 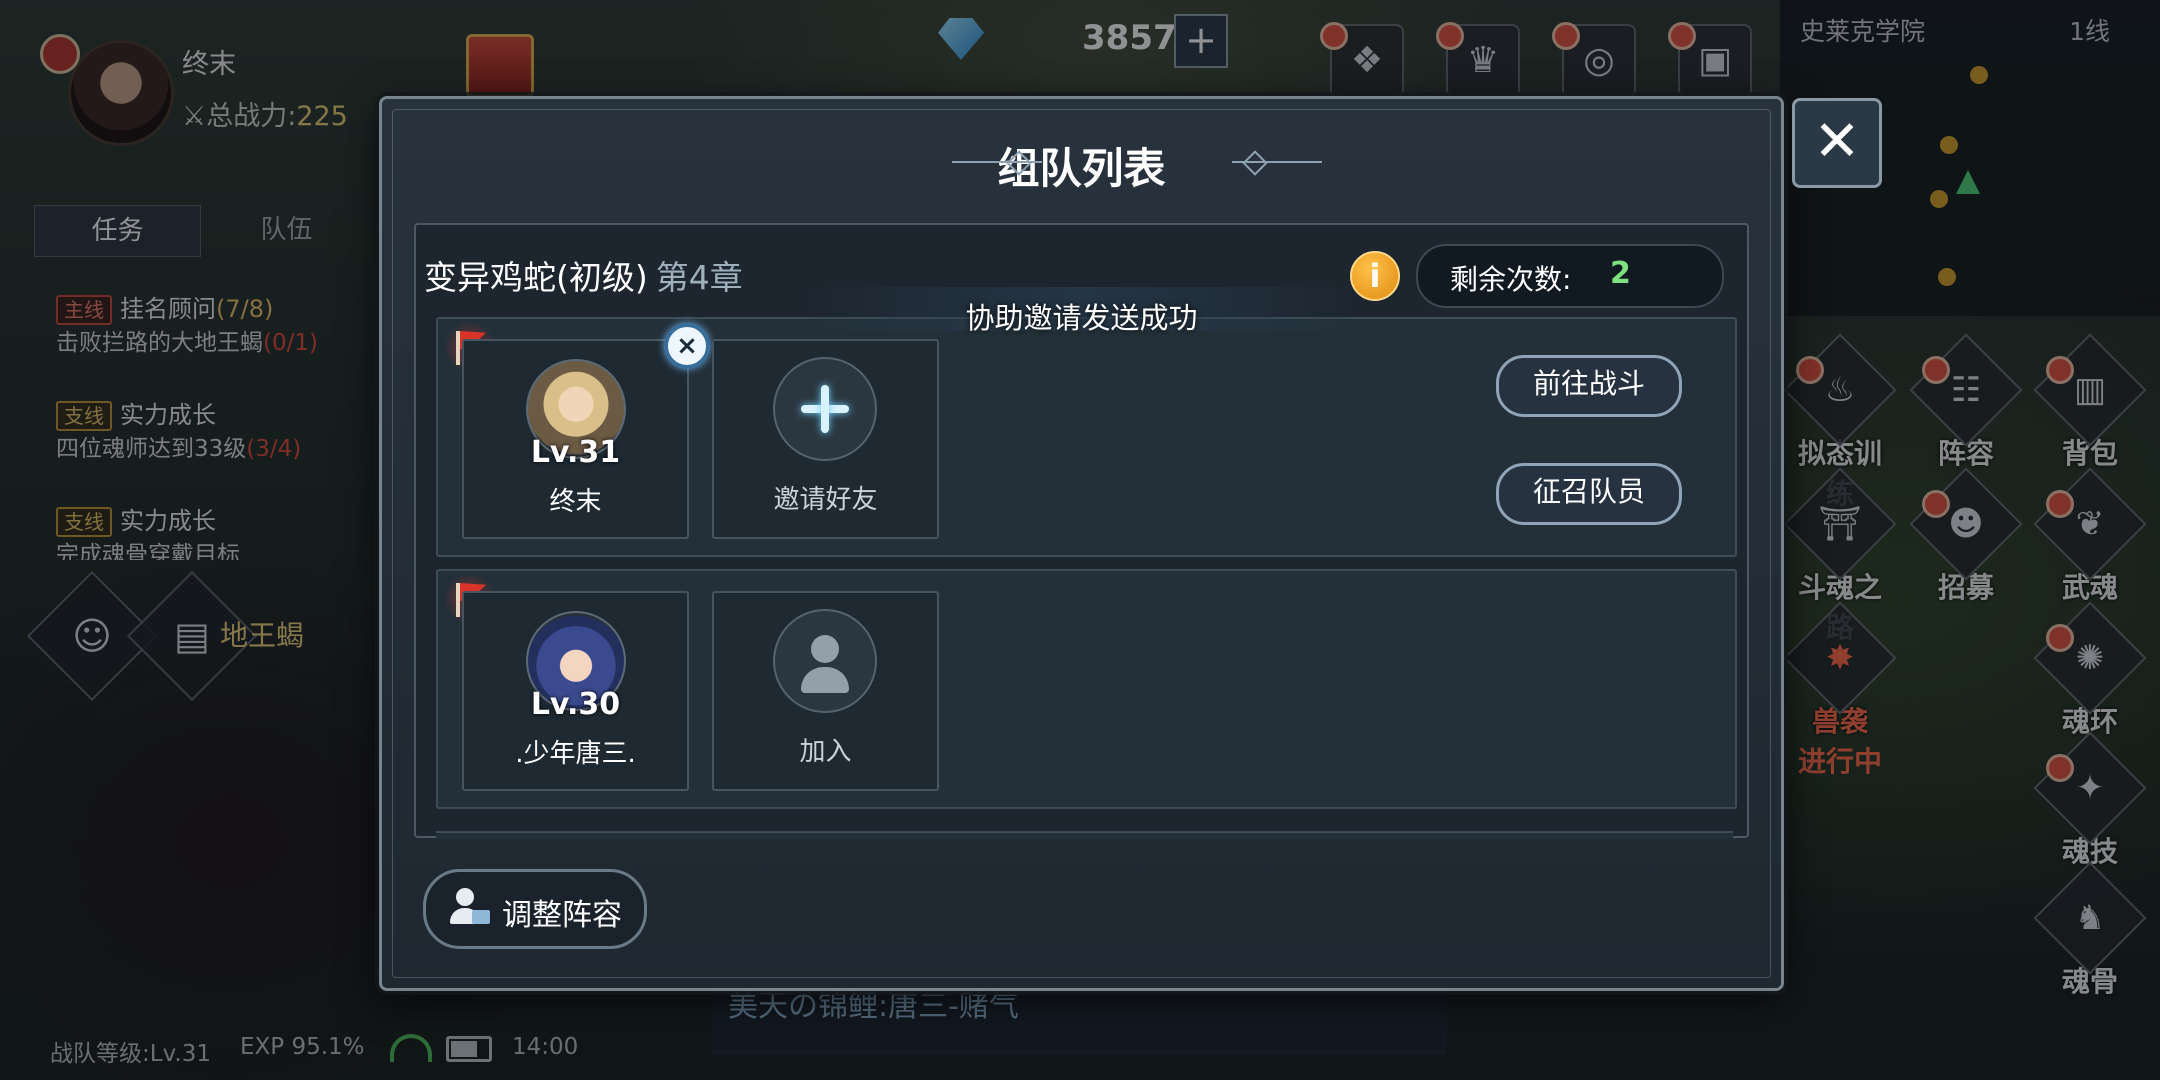 What do you see at coordinates (1081, 318) in the screenshot?
I see `toast-message: 协助邀请发送成功` at bounding box center [1081, 318].